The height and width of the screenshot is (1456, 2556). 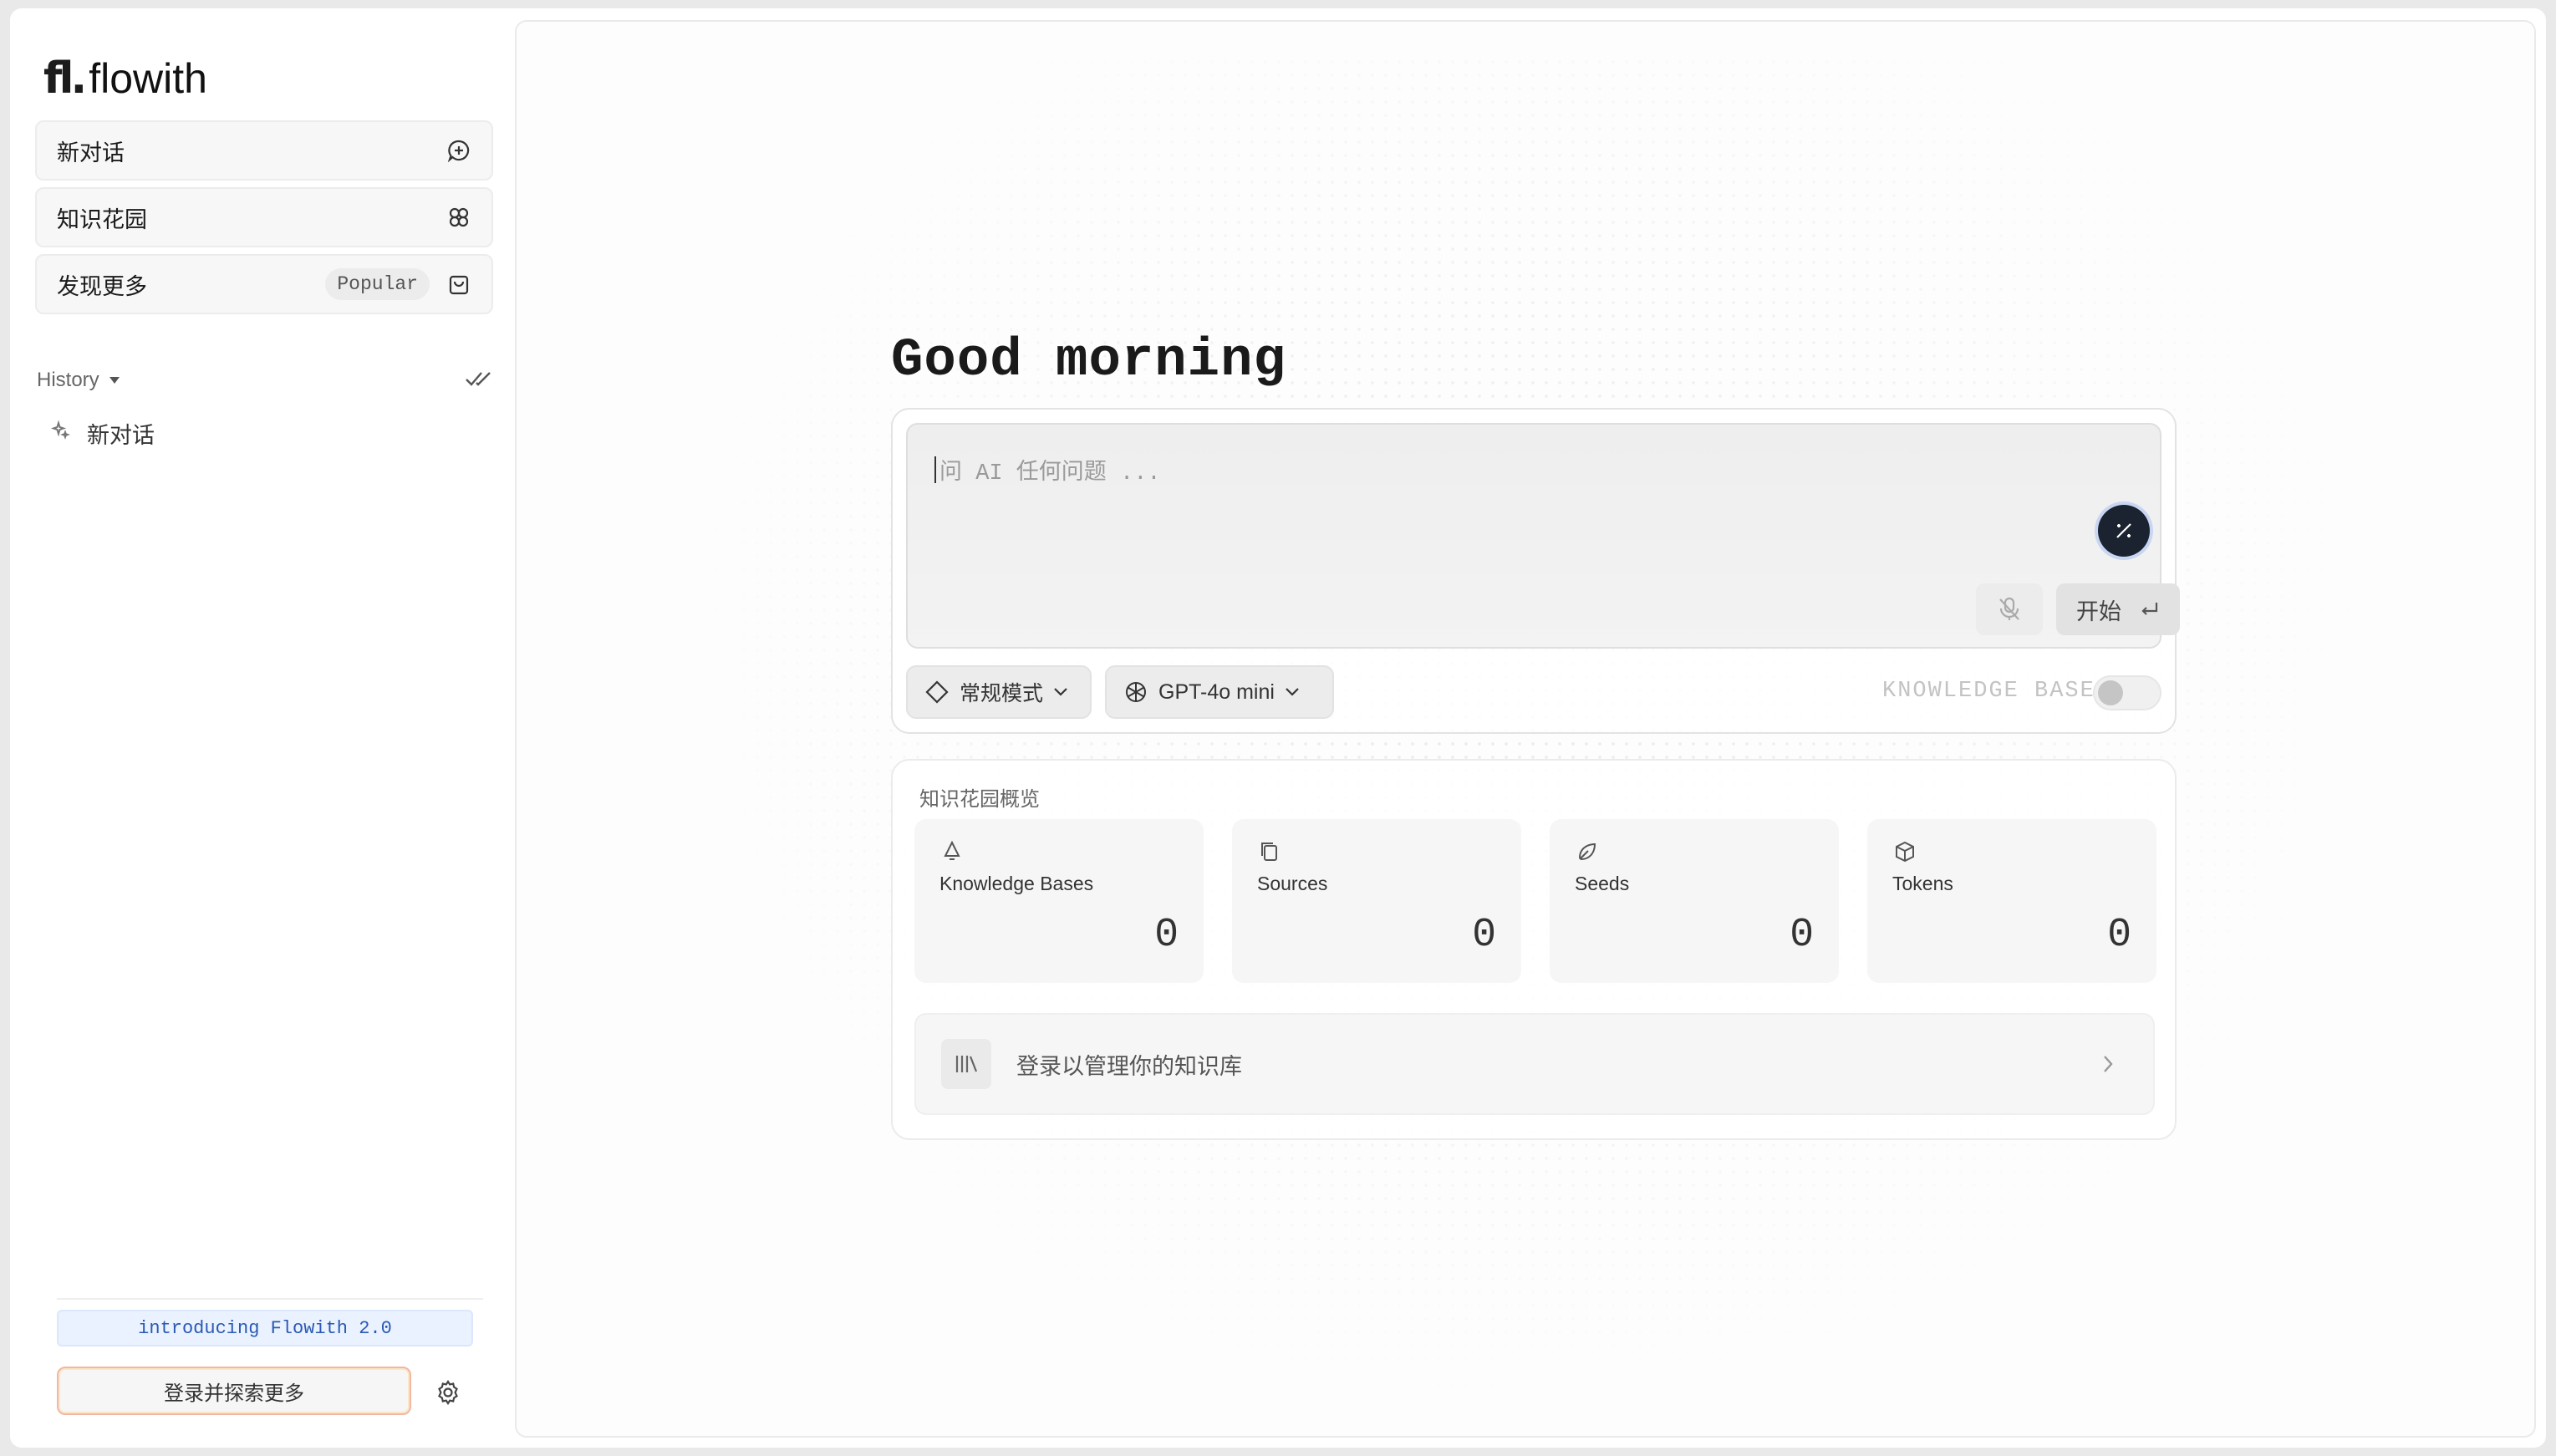 I want to click on start-button: 开始, so click(x=2118, y=609).